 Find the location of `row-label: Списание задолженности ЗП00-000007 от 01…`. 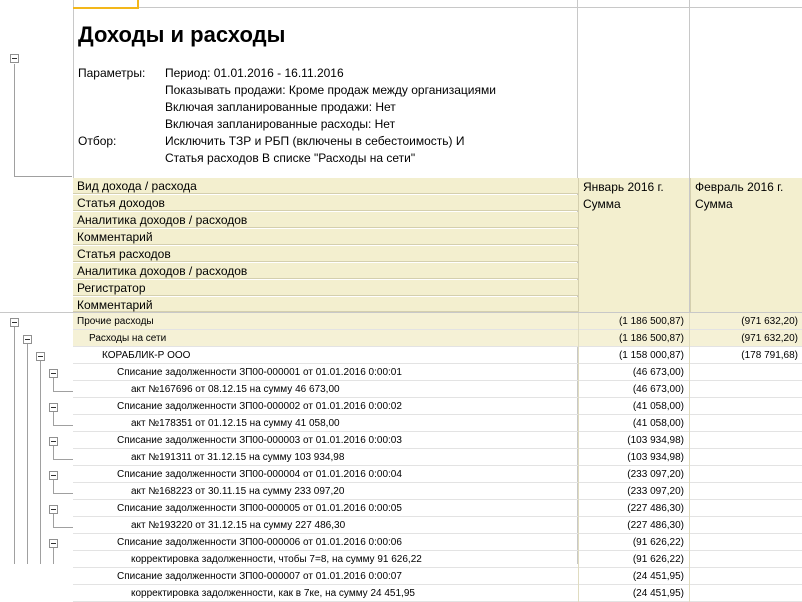

row-label: Списание задолженности ЗП00-000007 от 01… is located at coordinates (259, 576).